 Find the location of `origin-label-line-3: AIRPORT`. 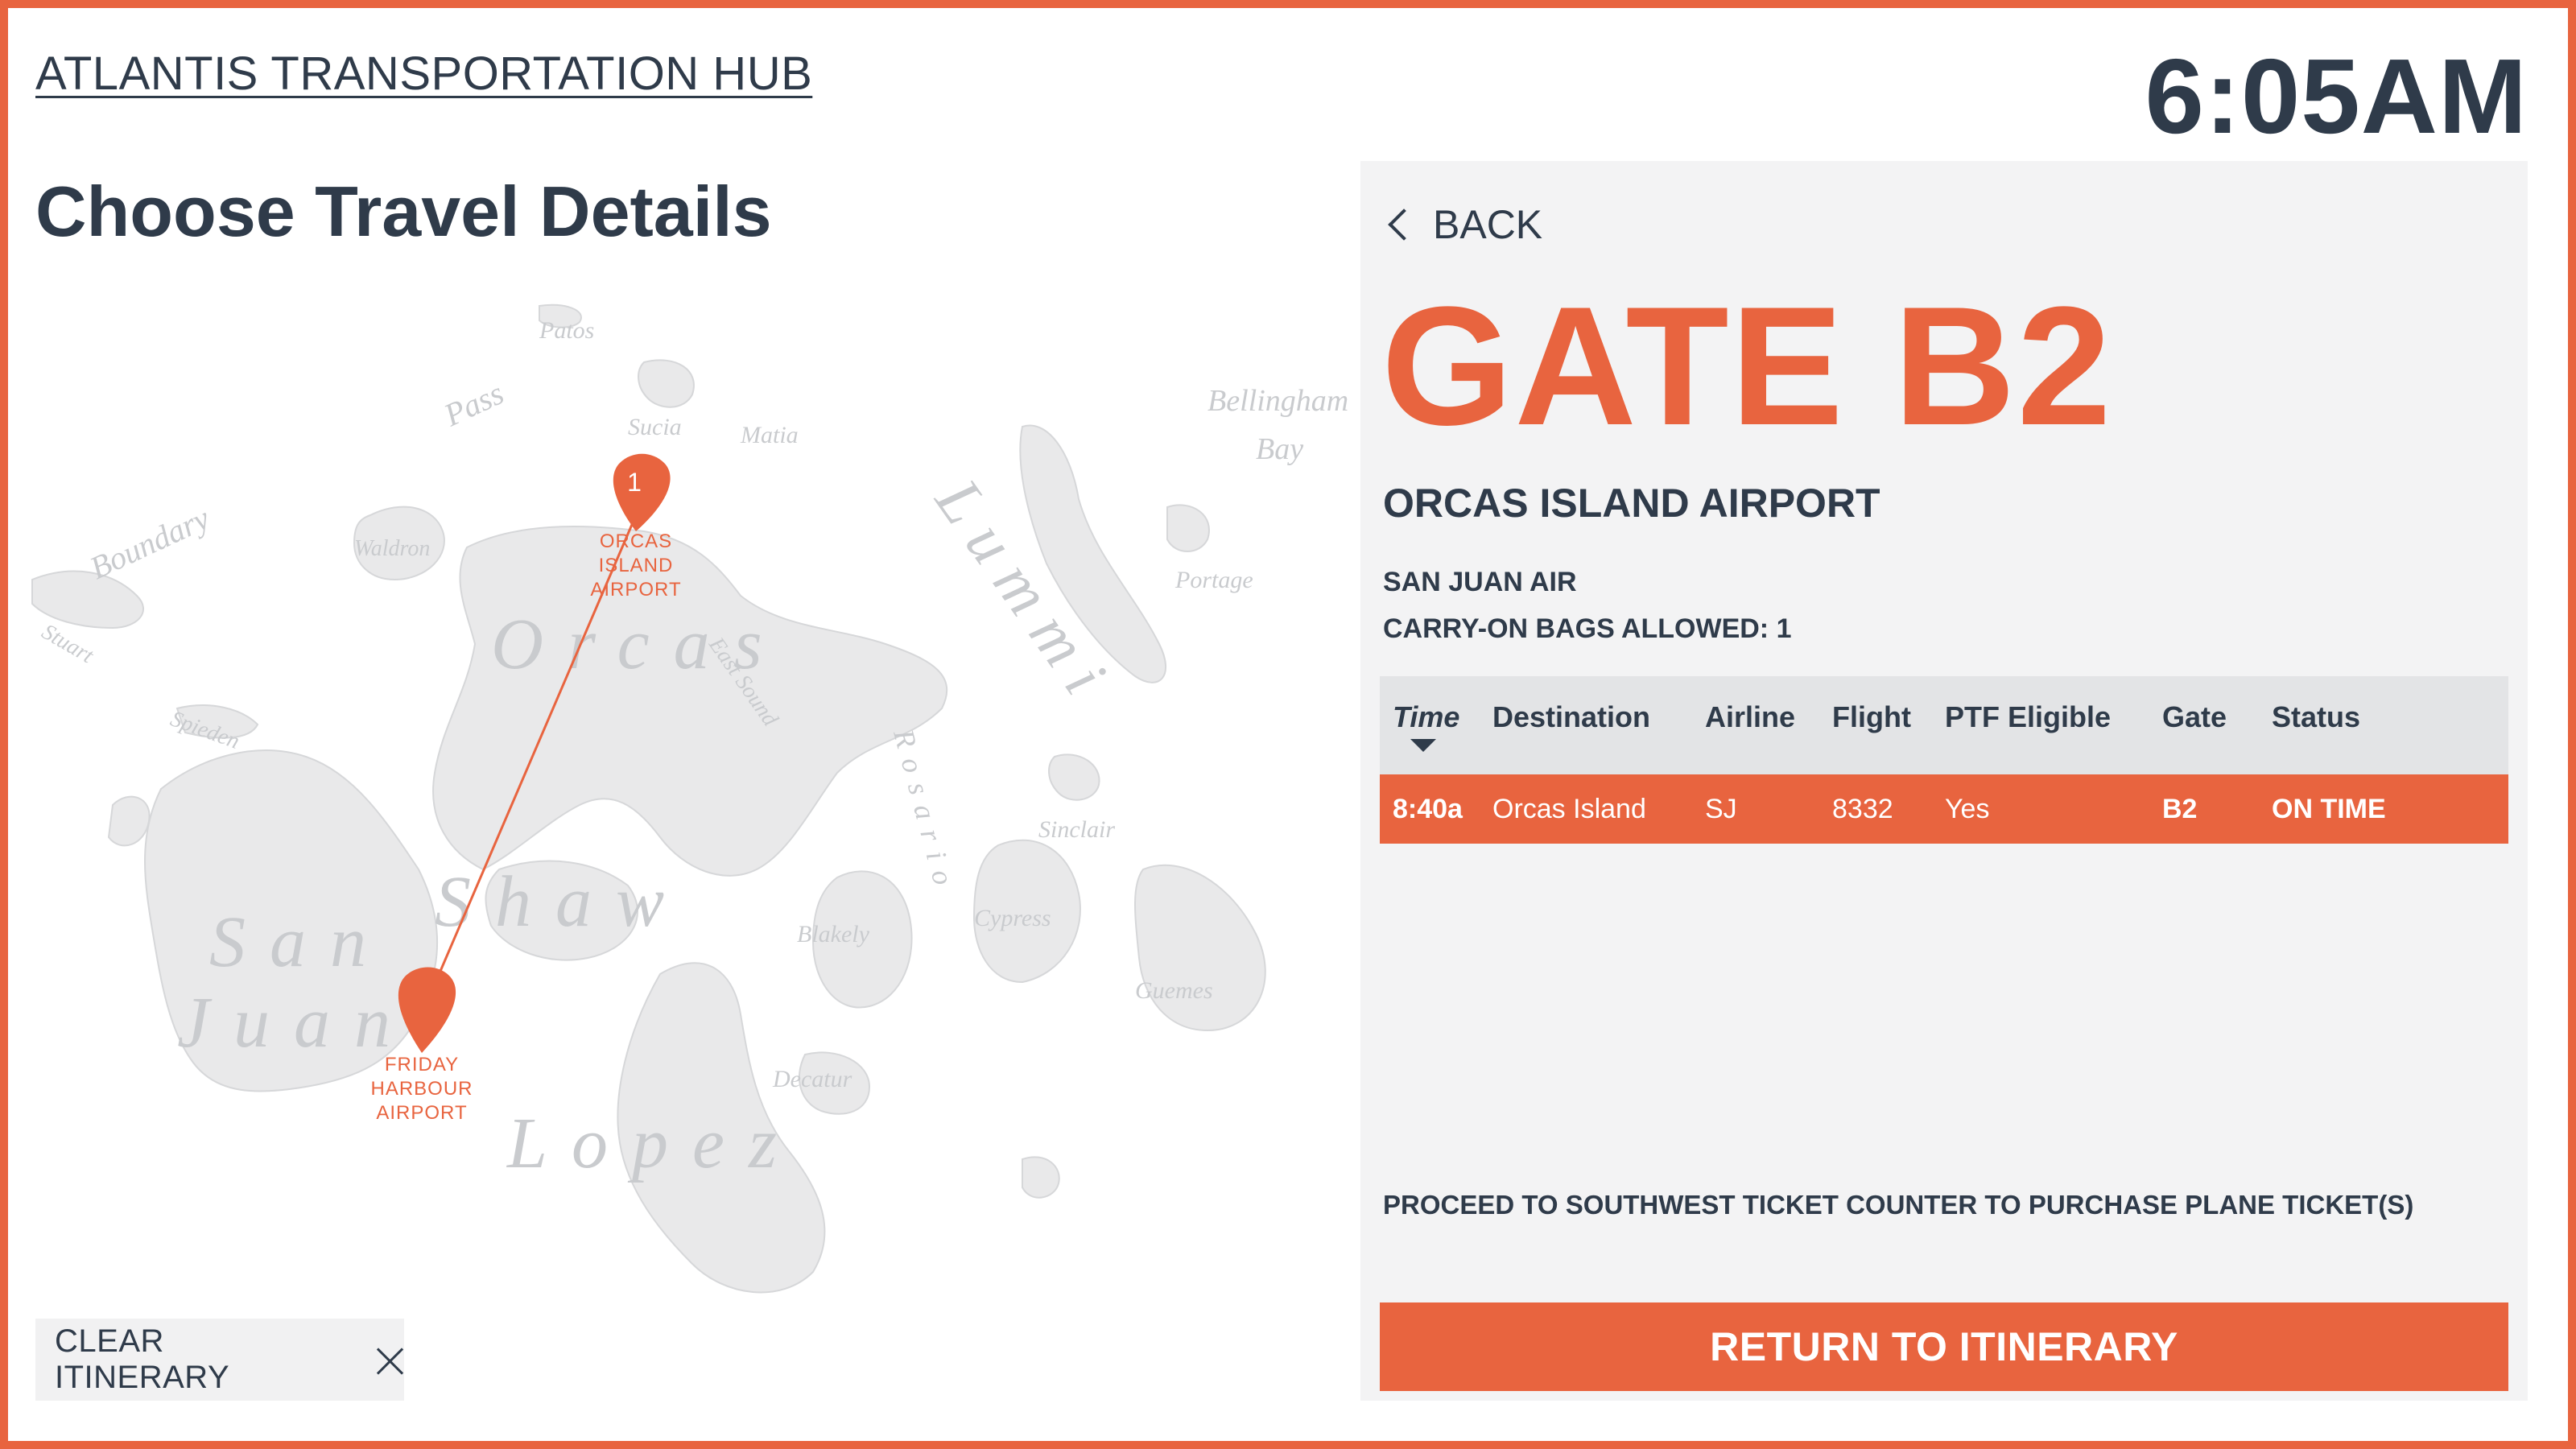

origin-label-line-3: AIRPORT is located at coordinates (422, 1113).